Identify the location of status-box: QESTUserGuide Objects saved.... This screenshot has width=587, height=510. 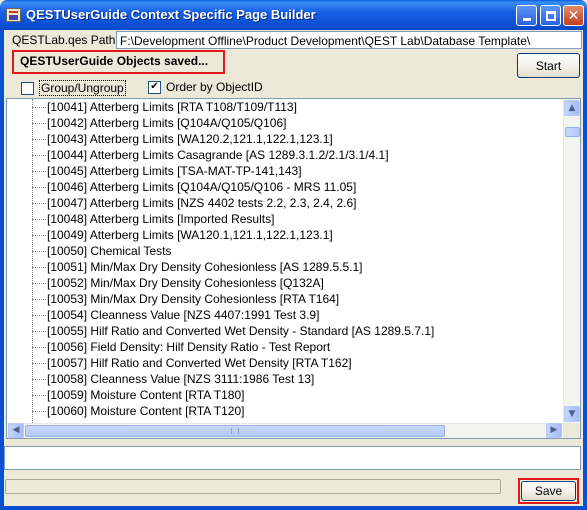
(118, 62).